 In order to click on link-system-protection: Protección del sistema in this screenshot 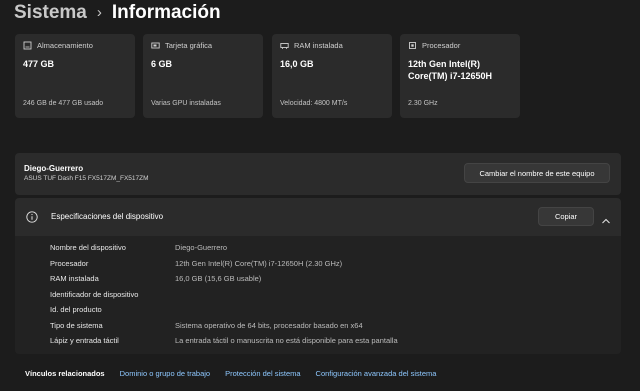, I will do `click(262, 373)`.